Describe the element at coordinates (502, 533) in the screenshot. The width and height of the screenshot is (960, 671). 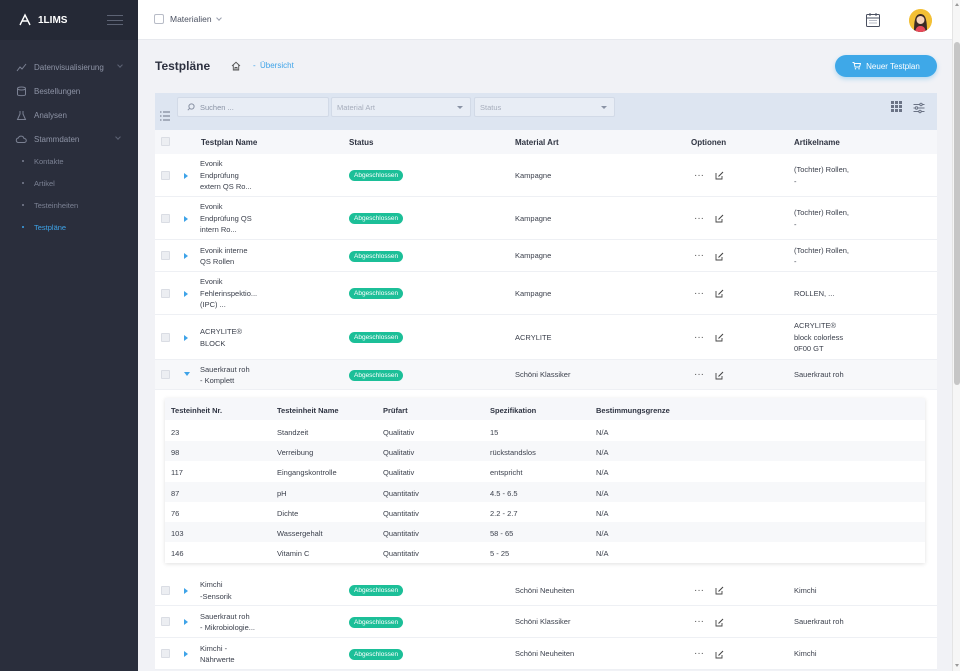
I see `testunit-spezifikation: 58 - 65` at that location.